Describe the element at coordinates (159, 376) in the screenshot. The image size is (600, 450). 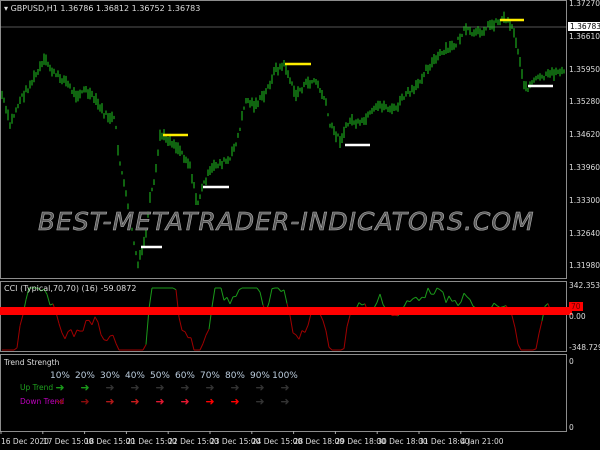
I see `percent-label: 50%` at that location.